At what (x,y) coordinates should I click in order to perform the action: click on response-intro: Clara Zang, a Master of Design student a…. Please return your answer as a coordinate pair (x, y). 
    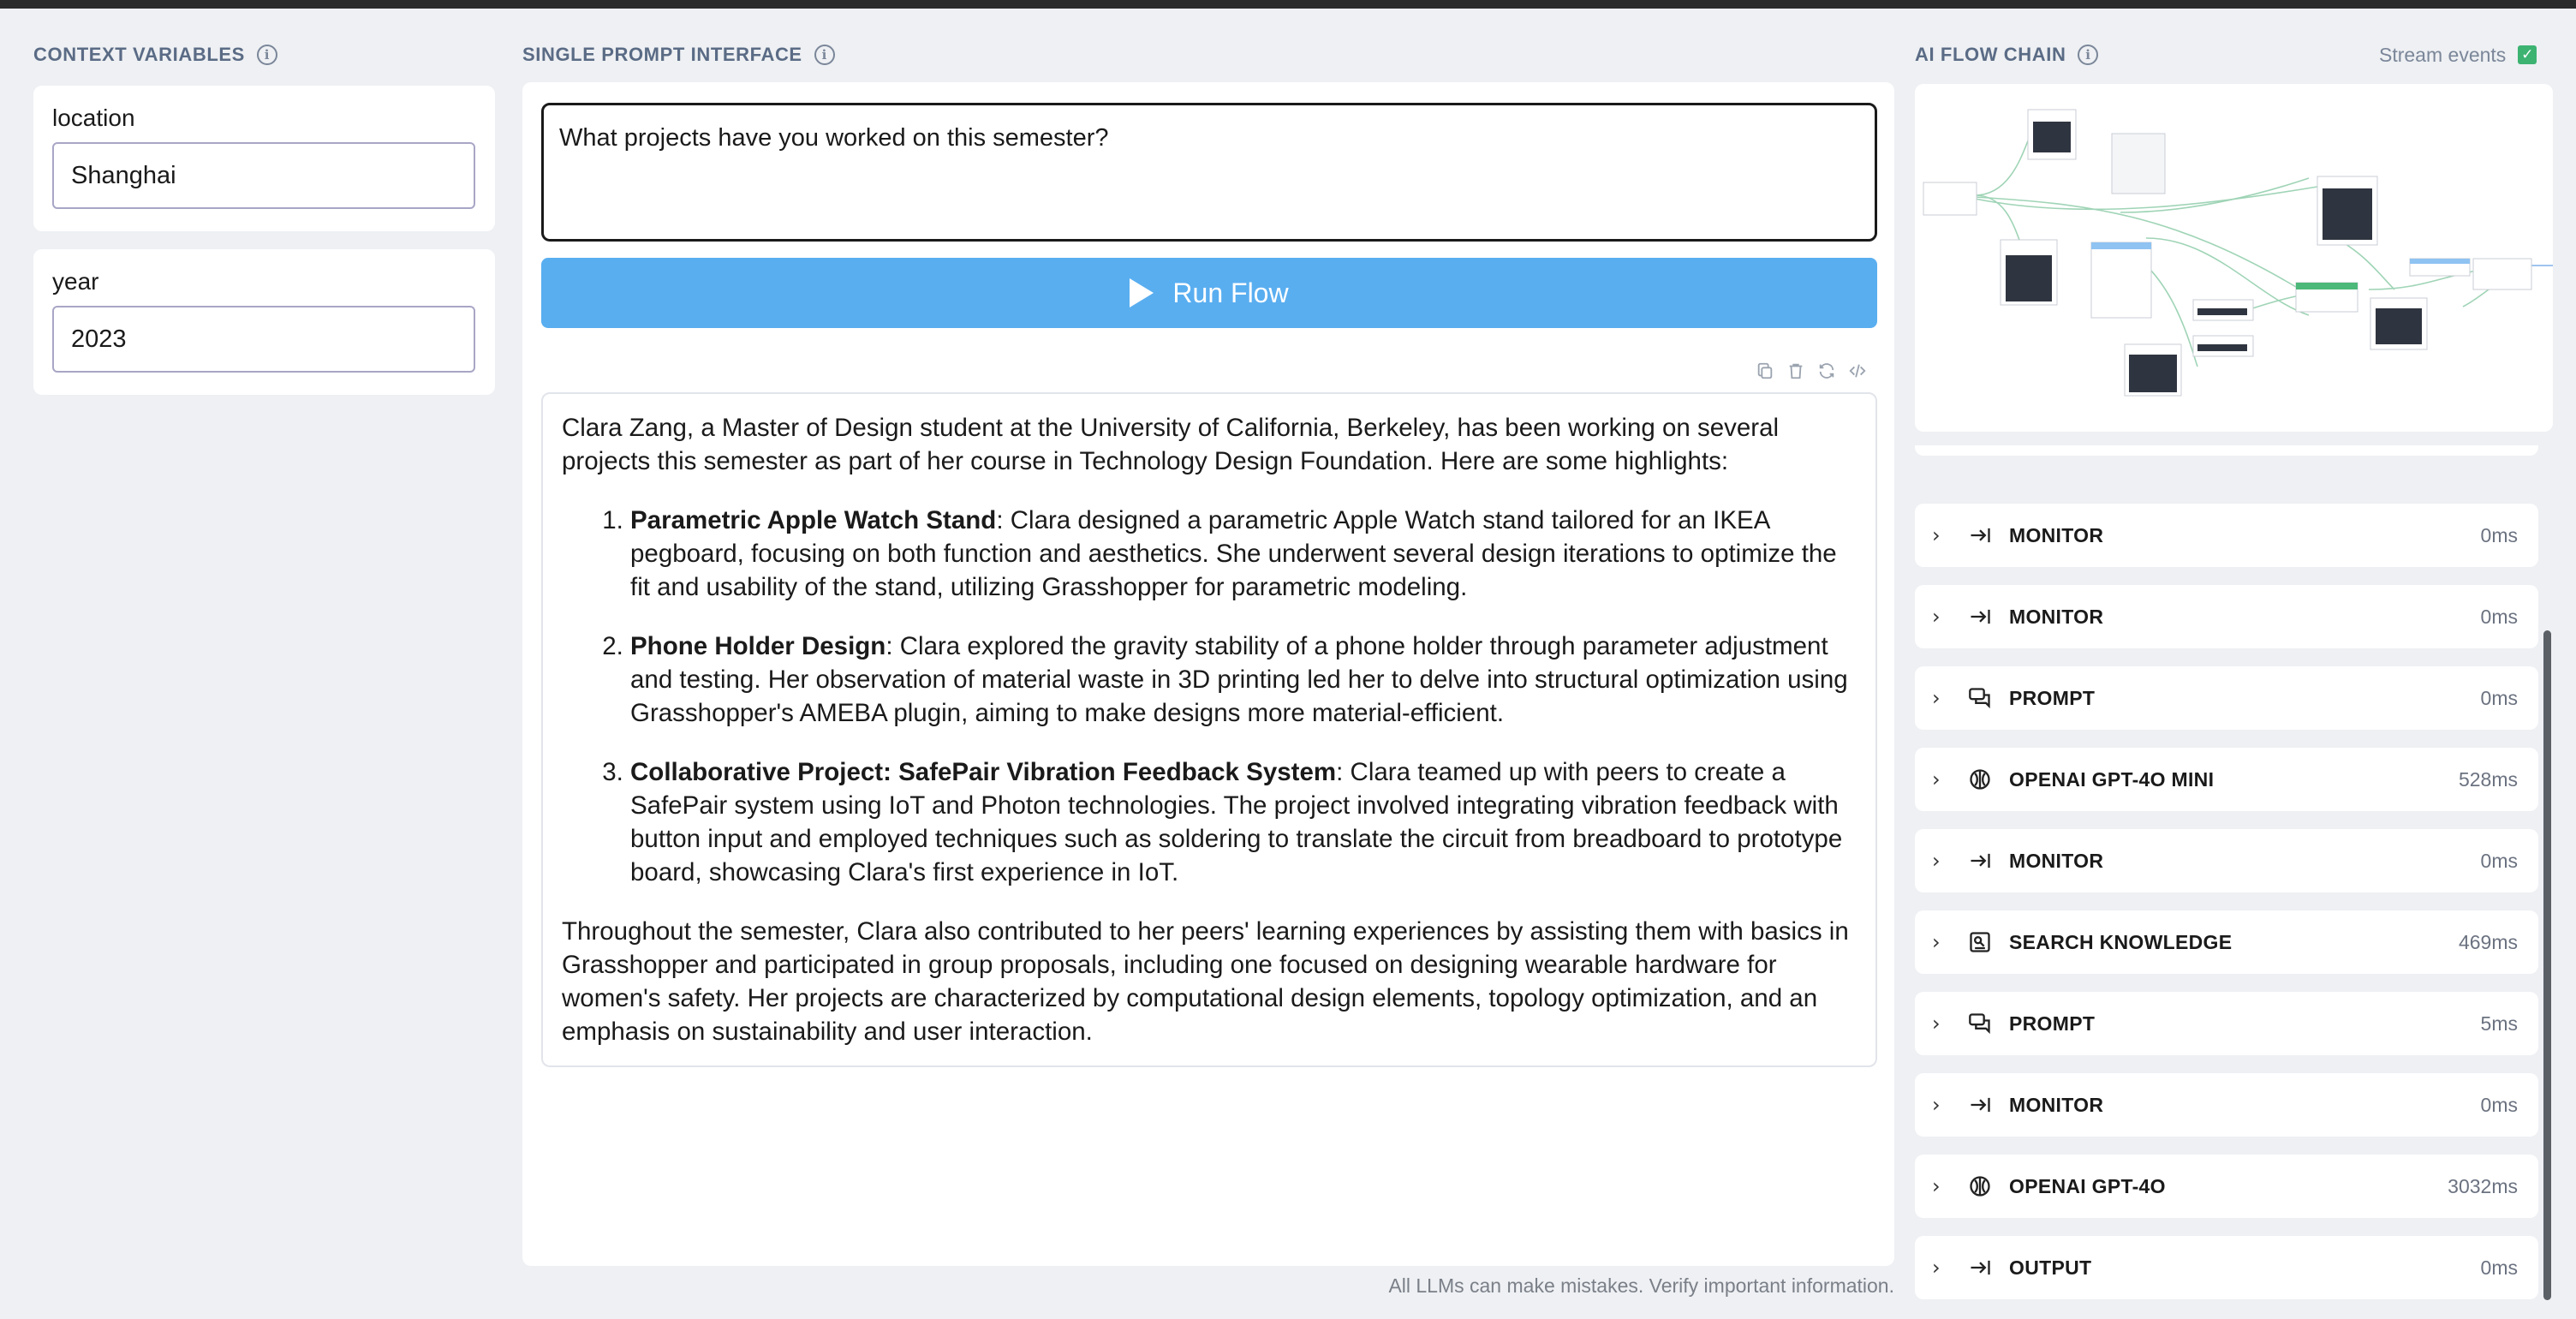
    Looking at the image, I should click on (1171, 445).